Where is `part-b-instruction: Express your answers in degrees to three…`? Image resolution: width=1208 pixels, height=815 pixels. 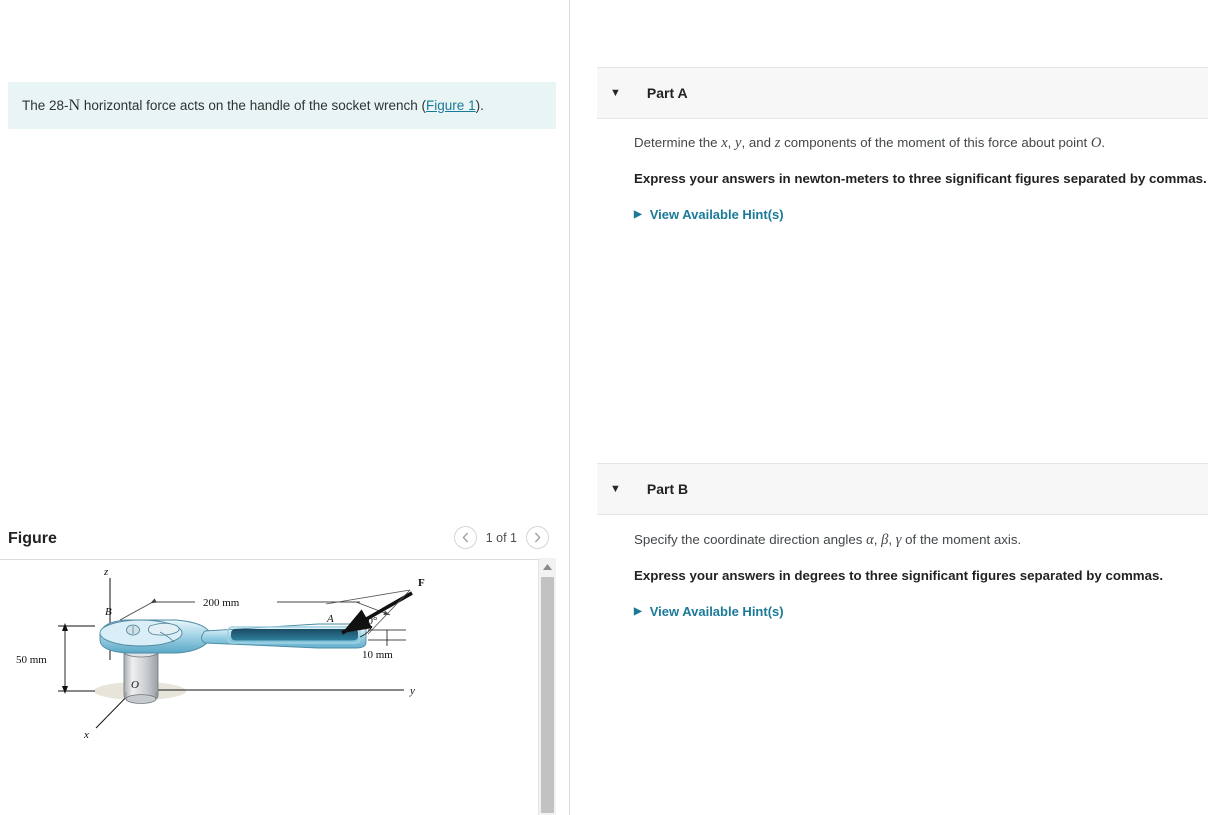
part-b-instruction: Express your answers in degrees to three… is located at coordinates (899, 575).